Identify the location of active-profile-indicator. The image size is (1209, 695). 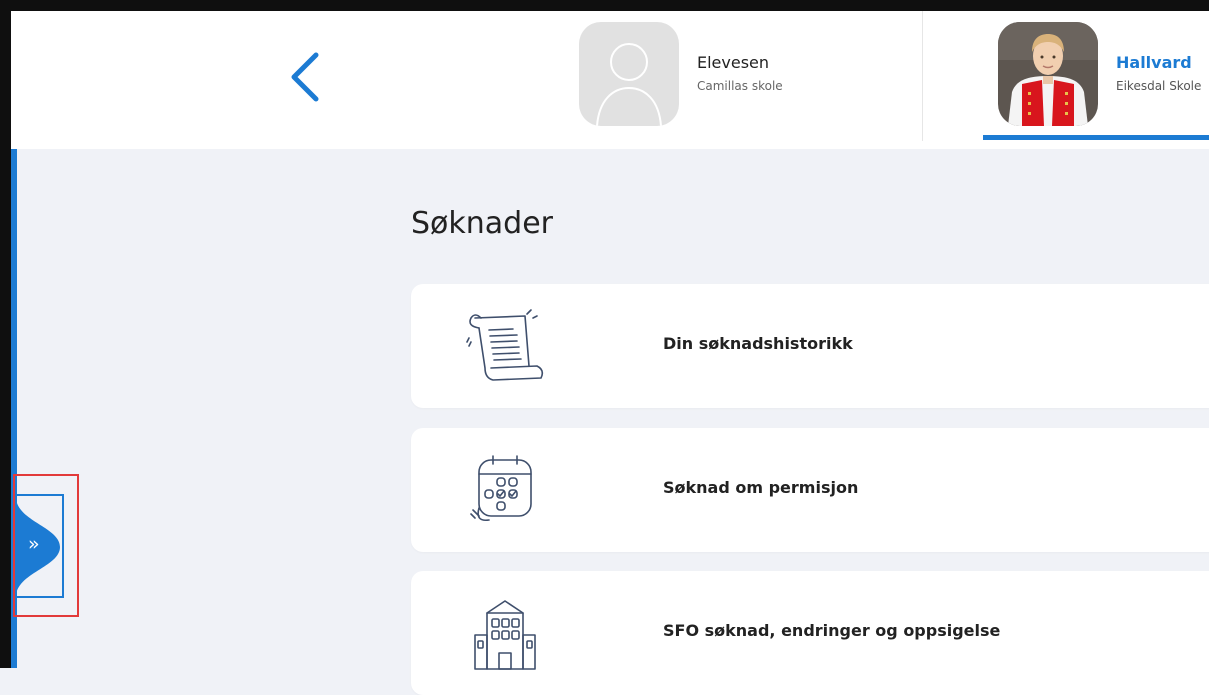
(1096, 137).